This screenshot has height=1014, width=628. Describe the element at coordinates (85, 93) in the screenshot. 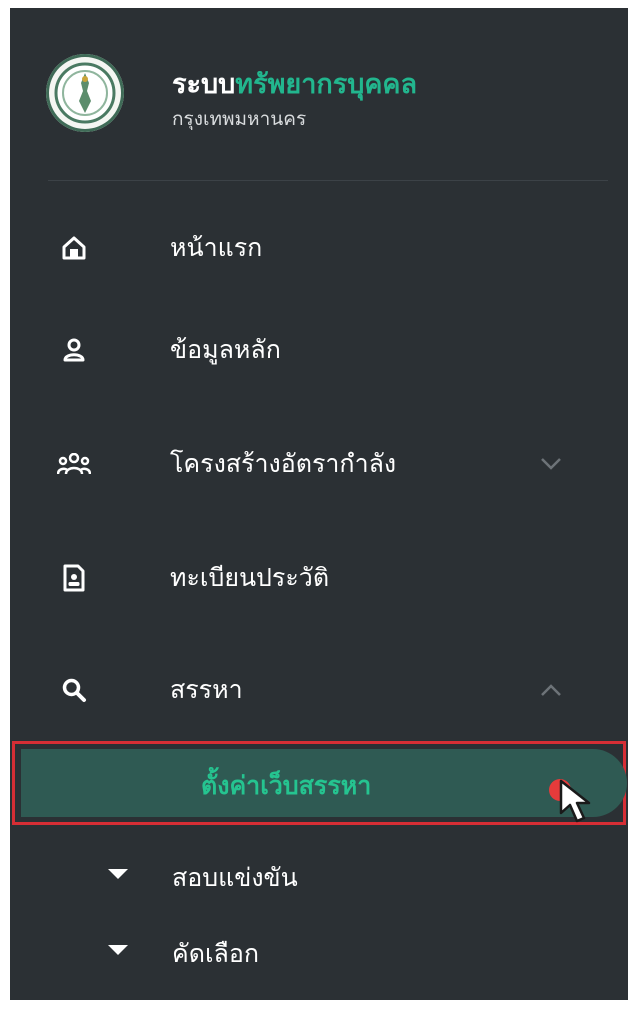

I see `bangkok-logo` at that location.